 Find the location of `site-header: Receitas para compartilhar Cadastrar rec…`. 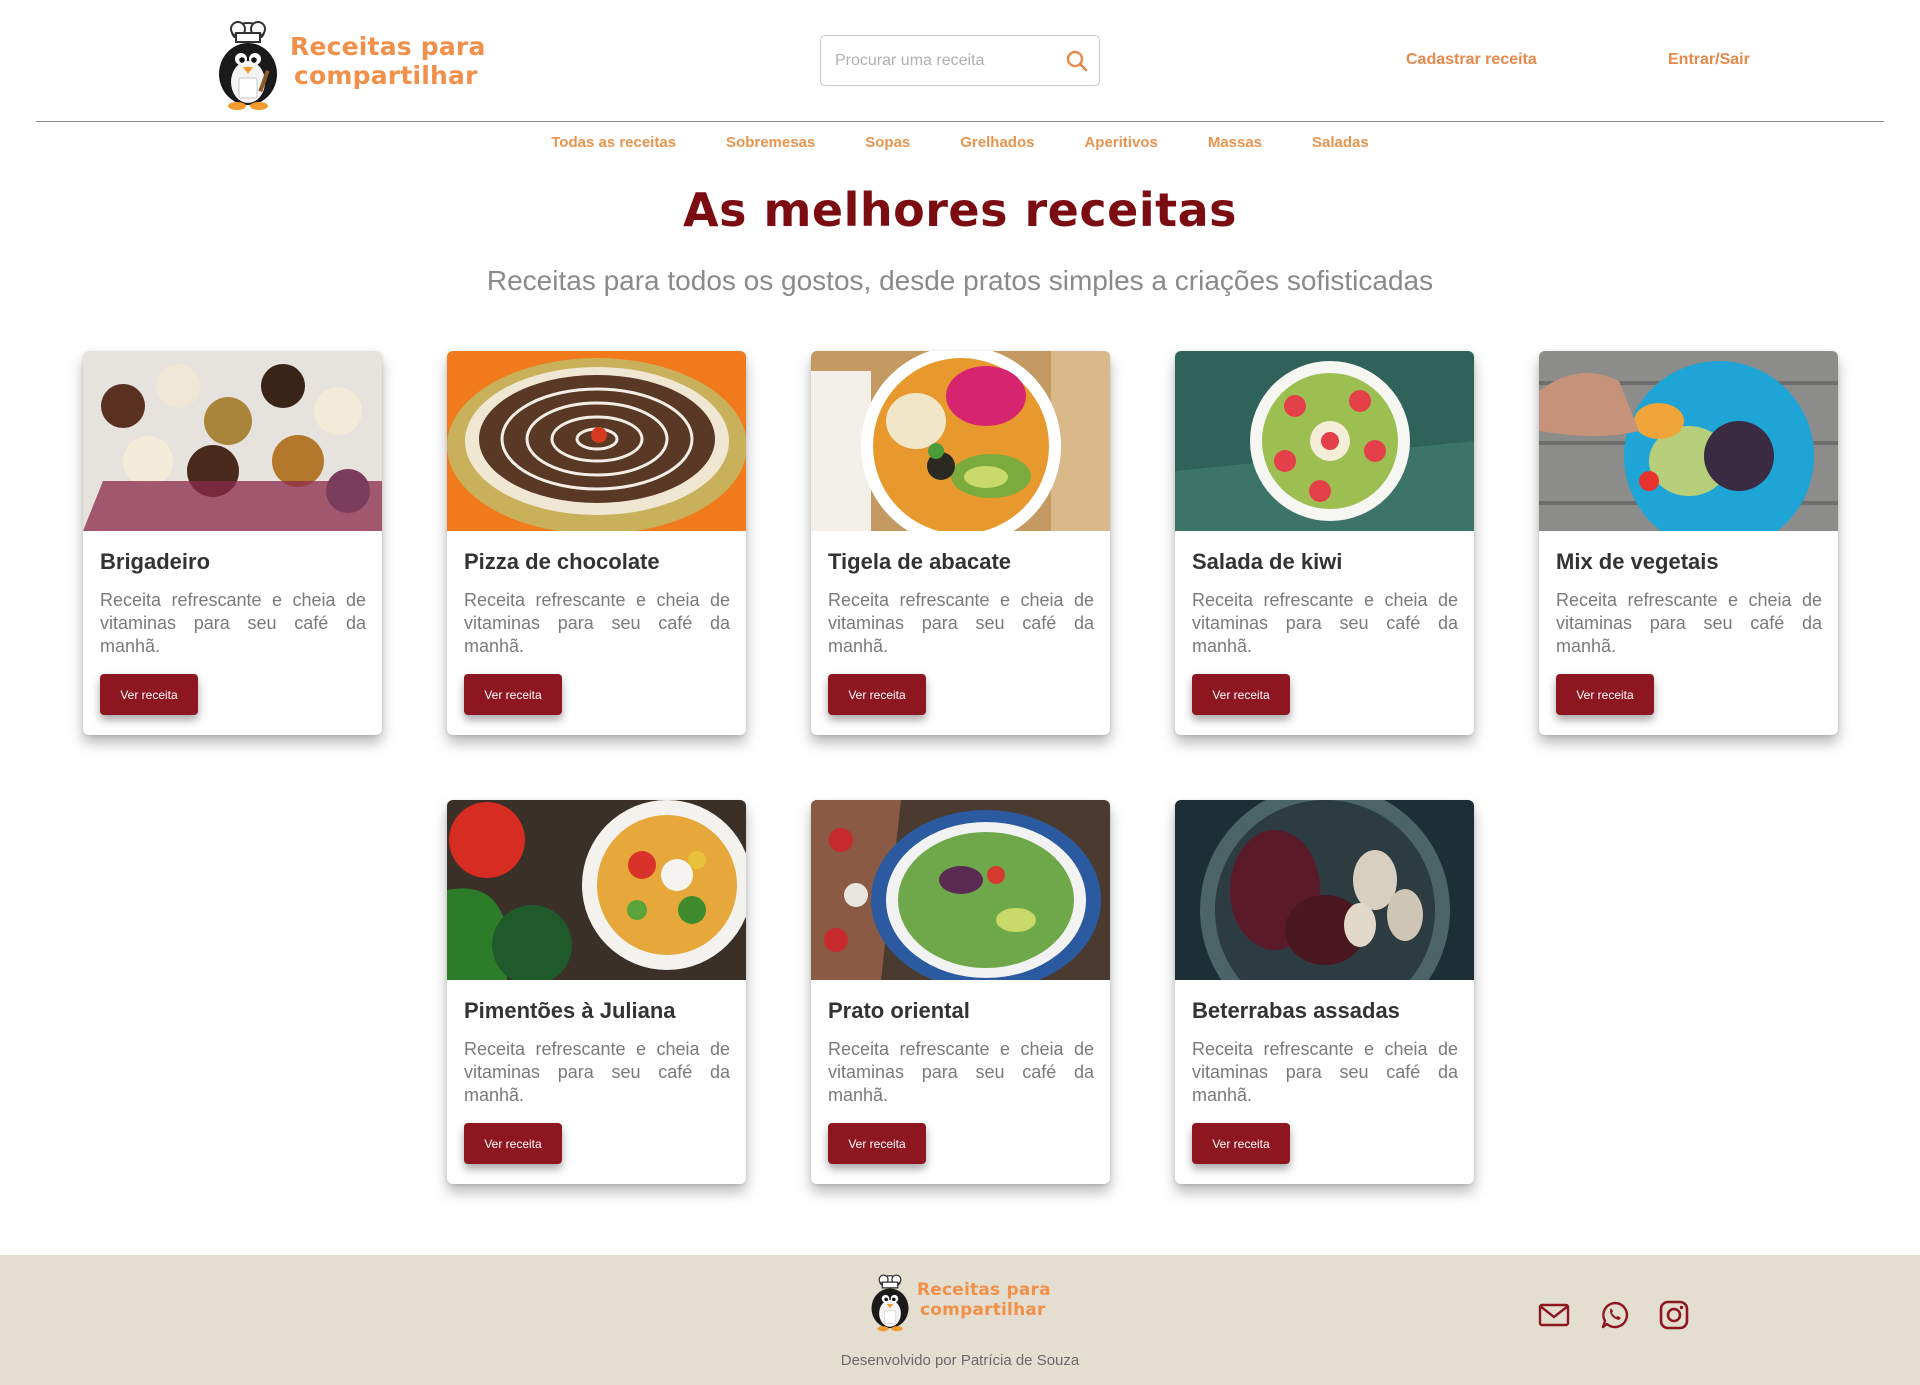

site-header: Receitas para compartilhar Cadastrar rec… is located at coordinates (960, 61).